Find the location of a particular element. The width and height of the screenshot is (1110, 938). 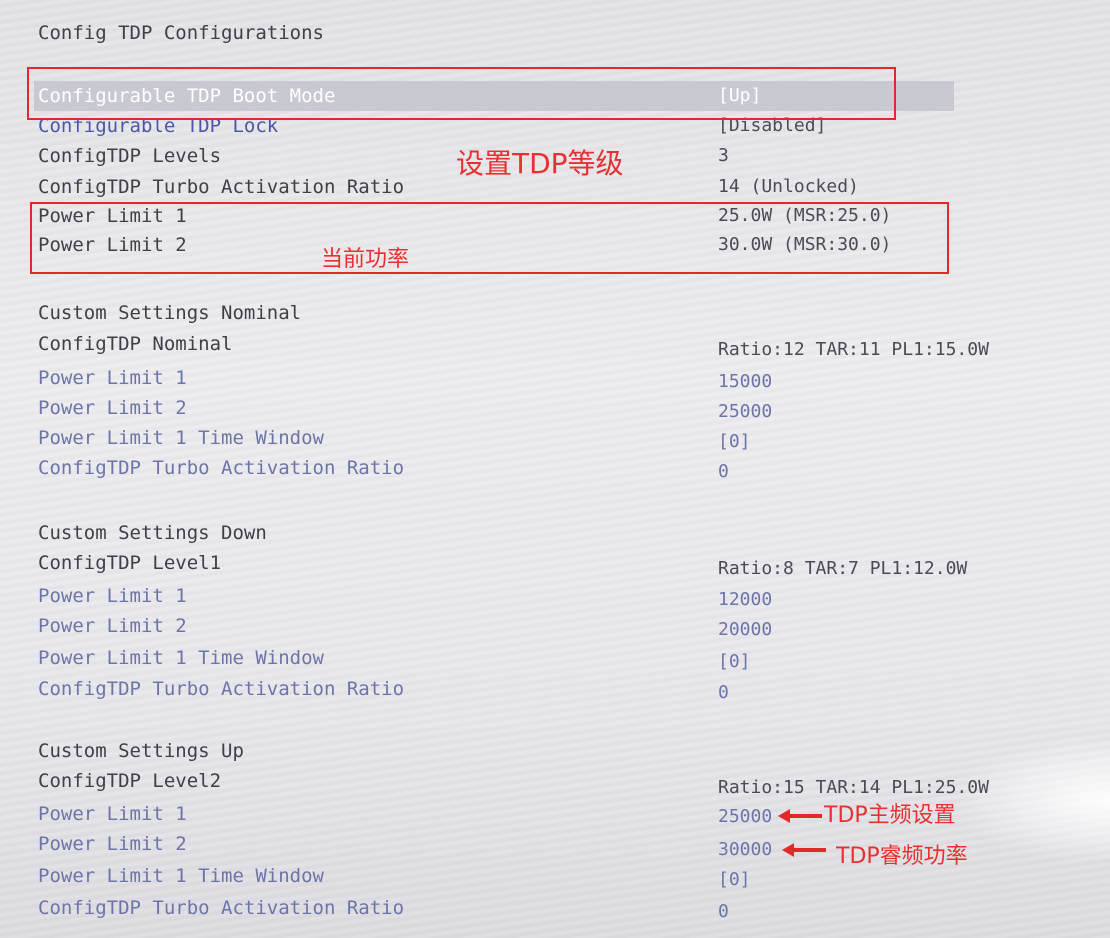

section-heading-nominal: Custom Settings Nominal is located at coordinates (555, 313).